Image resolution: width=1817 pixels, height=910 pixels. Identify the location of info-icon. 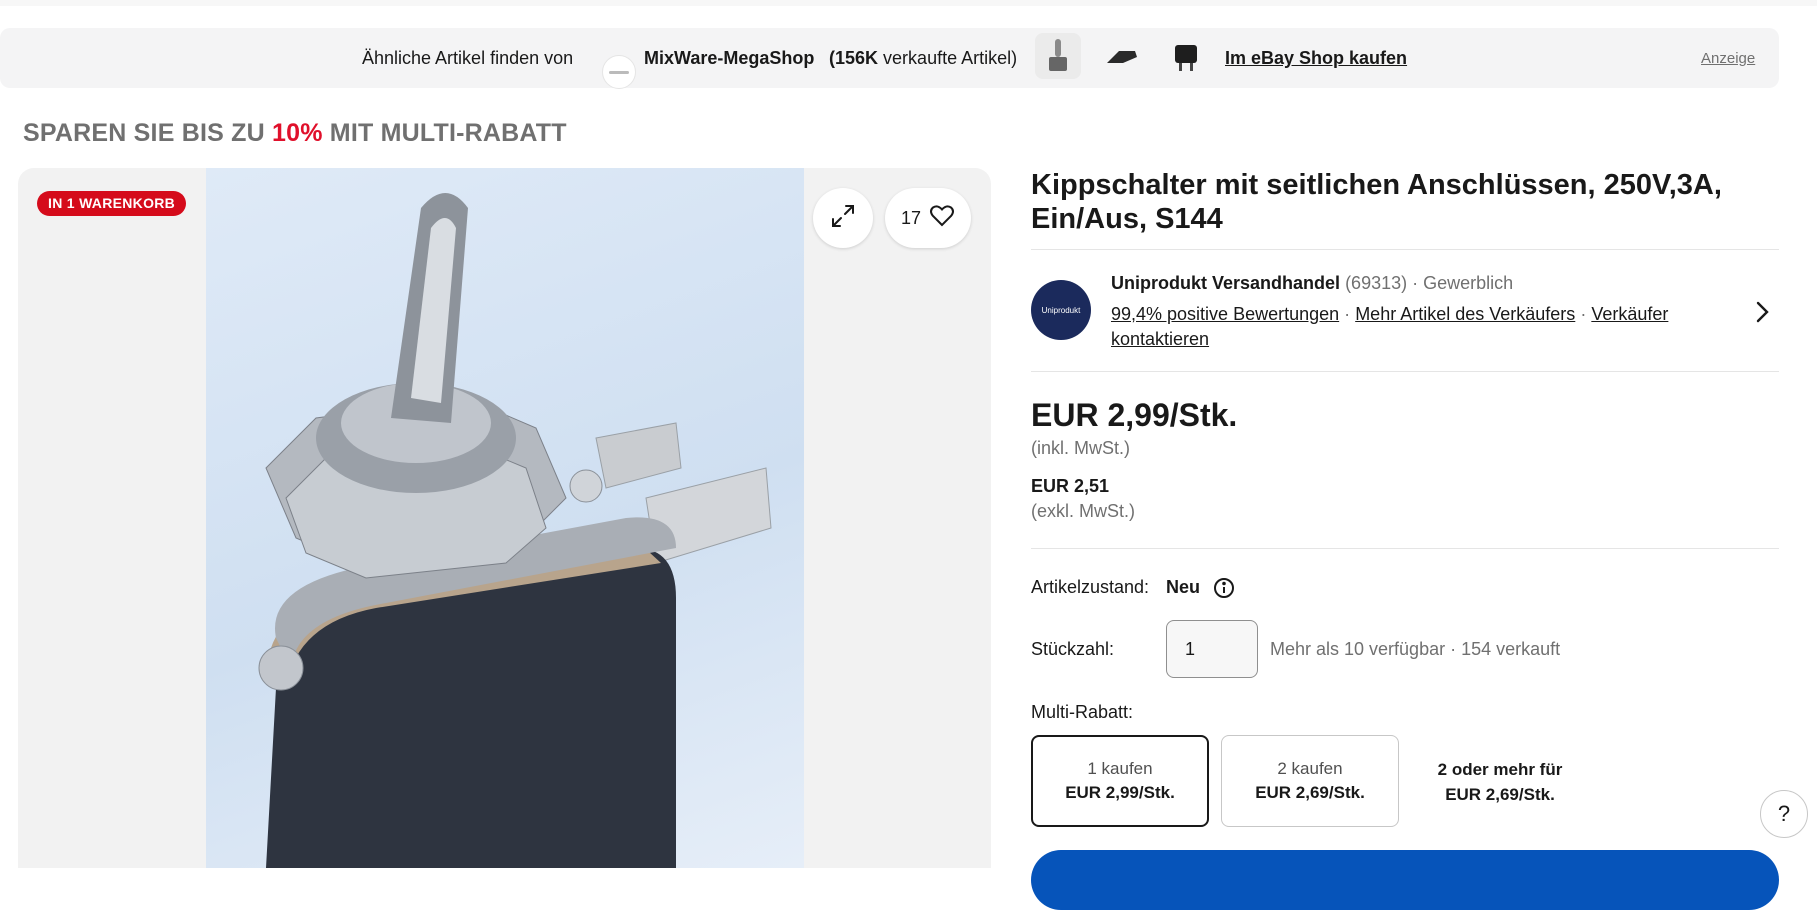
(1224, 590).